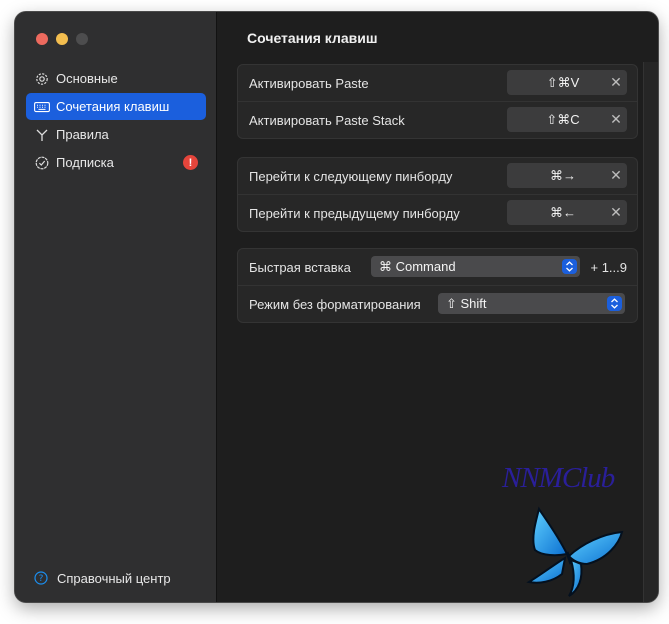 This screenshot has width=669, height=624. Describe the element at coordinates (609, 267) in the screenshot. I see `quick-paste-range: + 1...9` at that location.